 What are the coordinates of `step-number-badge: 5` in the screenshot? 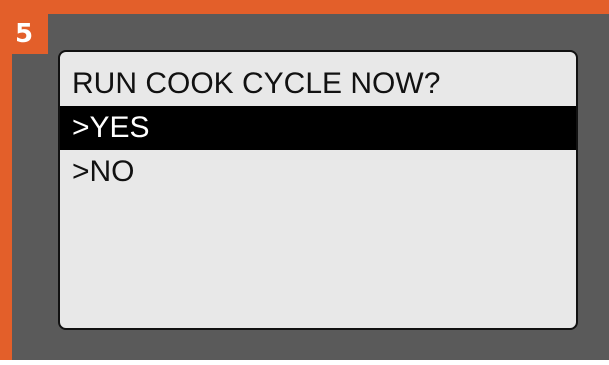 It's located at (24, 34).